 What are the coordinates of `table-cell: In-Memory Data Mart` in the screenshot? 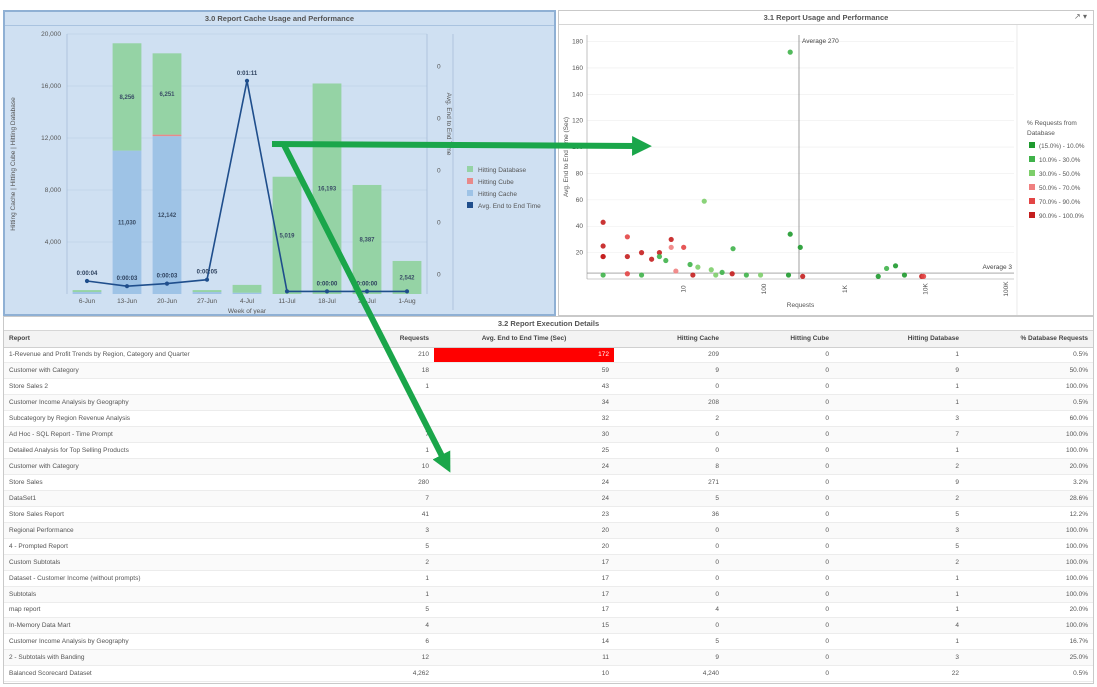 It's located at (195, 626).